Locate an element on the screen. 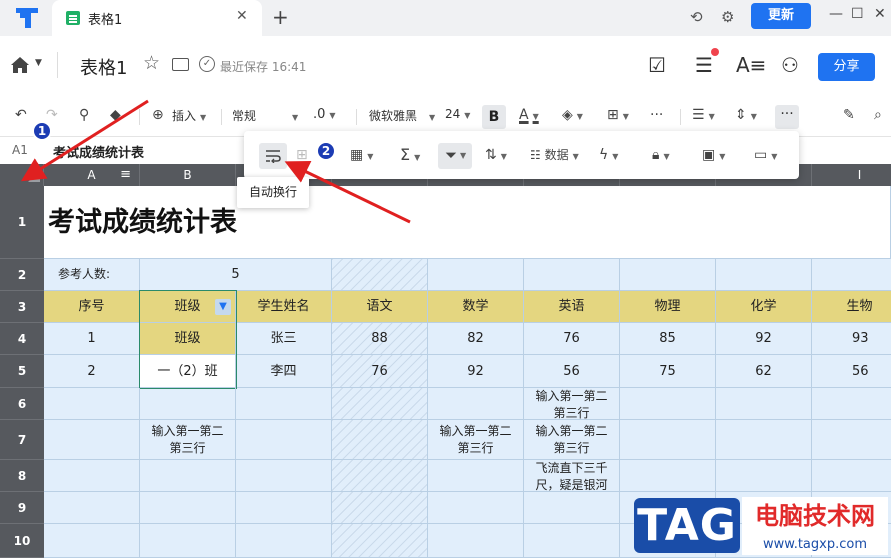  watermark-site-name: 电脑技术网 is located at coordinates (815, 516).